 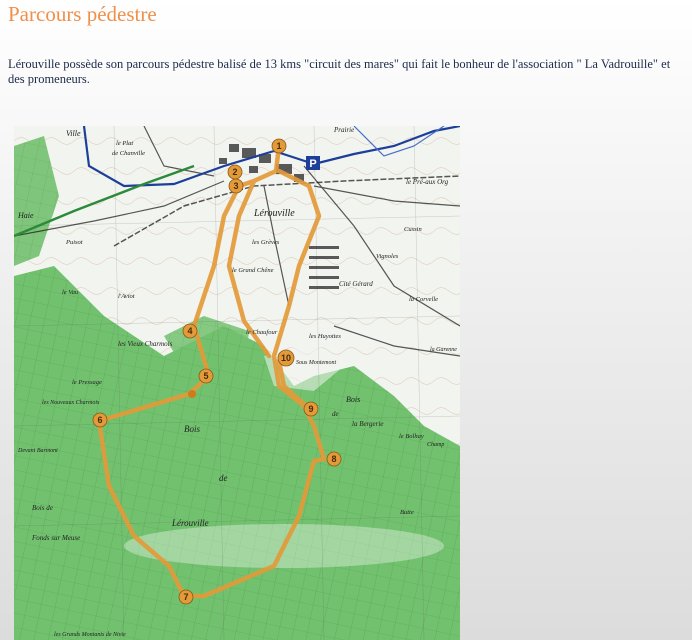 I want to click on parking-label: P, so click(x=312, y=164).